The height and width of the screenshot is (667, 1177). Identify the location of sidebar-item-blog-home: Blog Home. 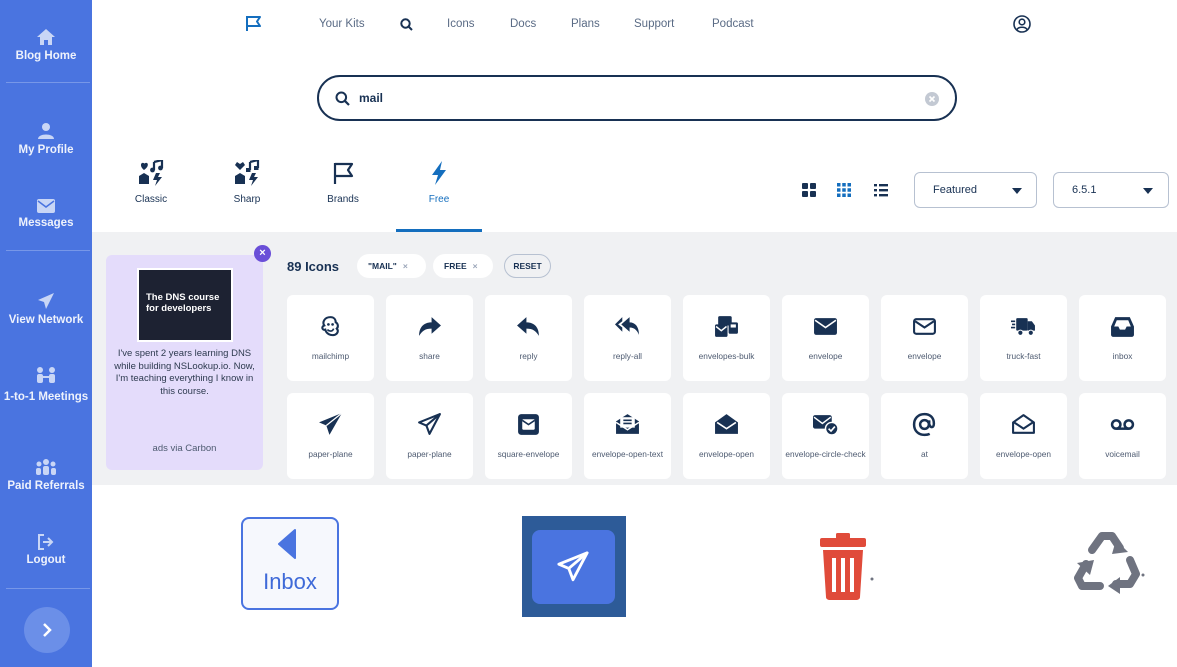
(46, 45).